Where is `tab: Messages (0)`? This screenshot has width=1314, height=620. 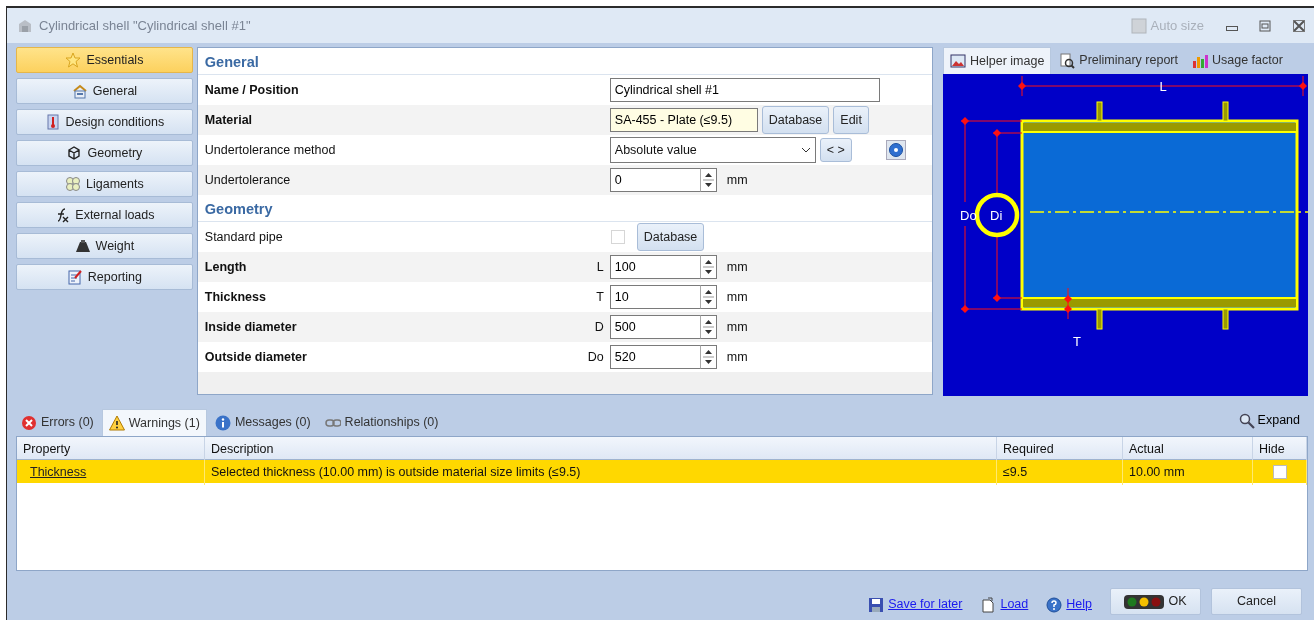 tab: Messages (0) is located at coordinates (262, 422).